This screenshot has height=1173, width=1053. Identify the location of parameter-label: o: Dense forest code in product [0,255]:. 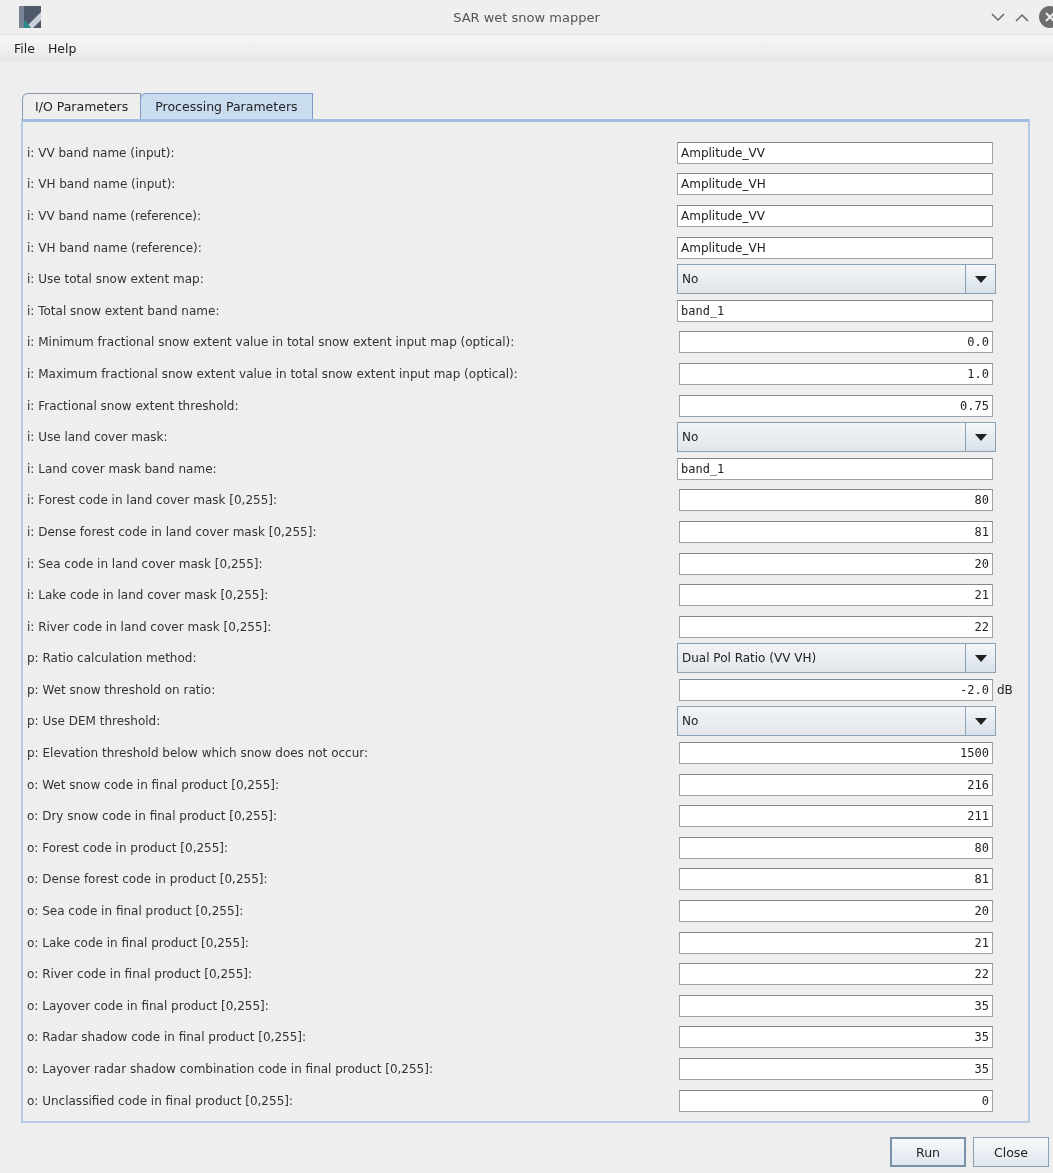
(148, 879).